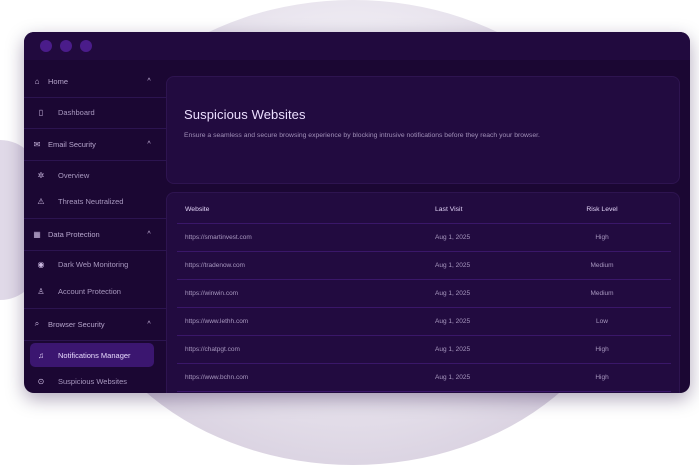  What do you see at coordinates (357, 46) in the screenshot?
I see `title-bar` at bounding box center [357, 46].